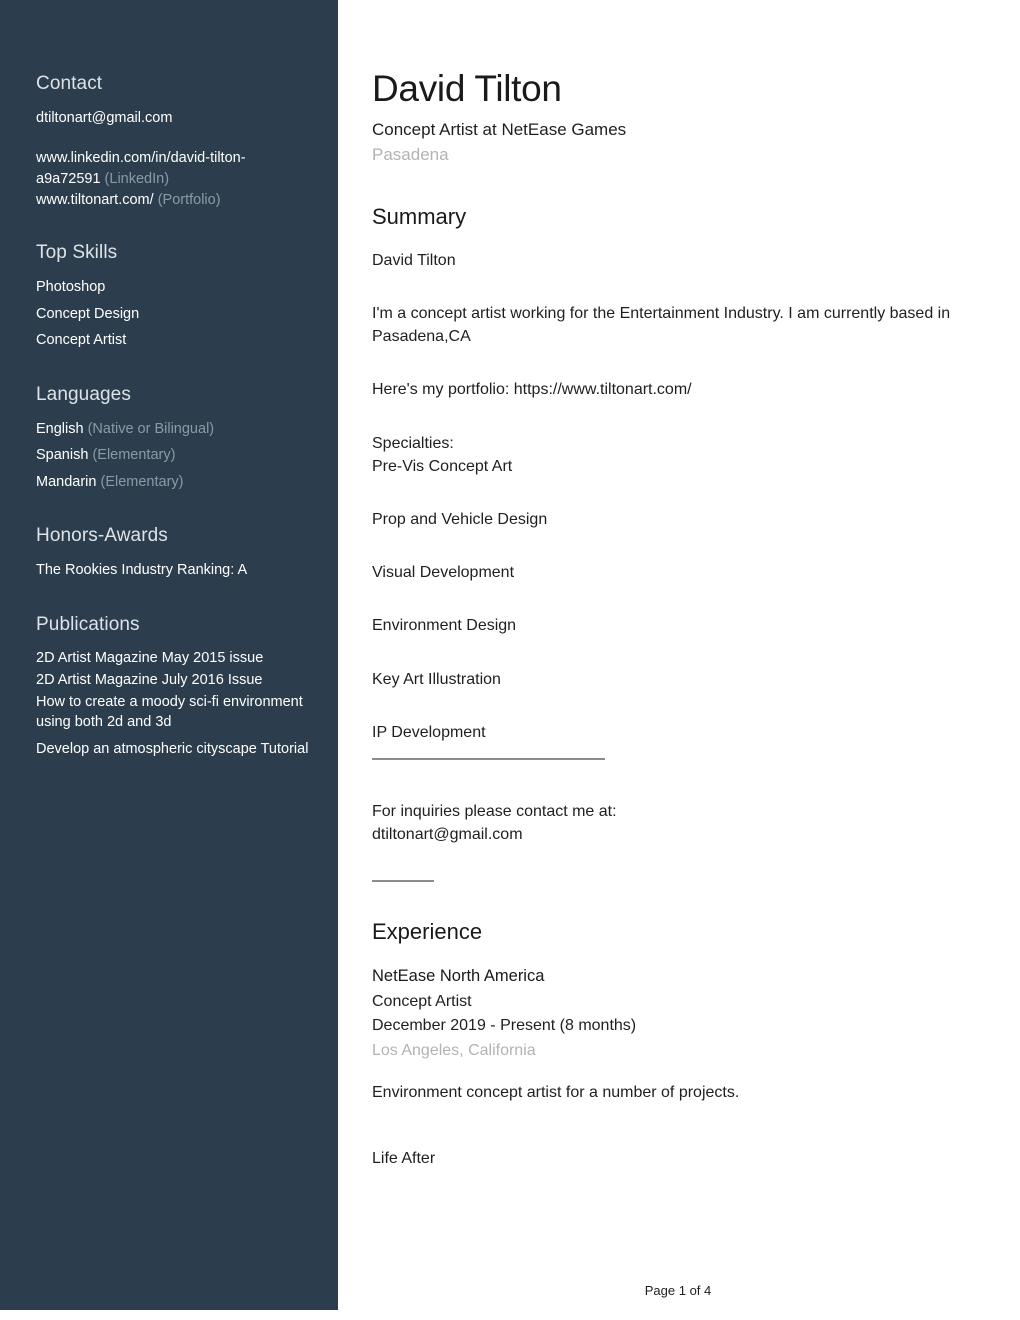 This screenshot has width=1020, height=1320. Describe the element at coordinates (173, 118) in the screenshot. I see `contact-email: dtiltonart@gmail.com` at that location.